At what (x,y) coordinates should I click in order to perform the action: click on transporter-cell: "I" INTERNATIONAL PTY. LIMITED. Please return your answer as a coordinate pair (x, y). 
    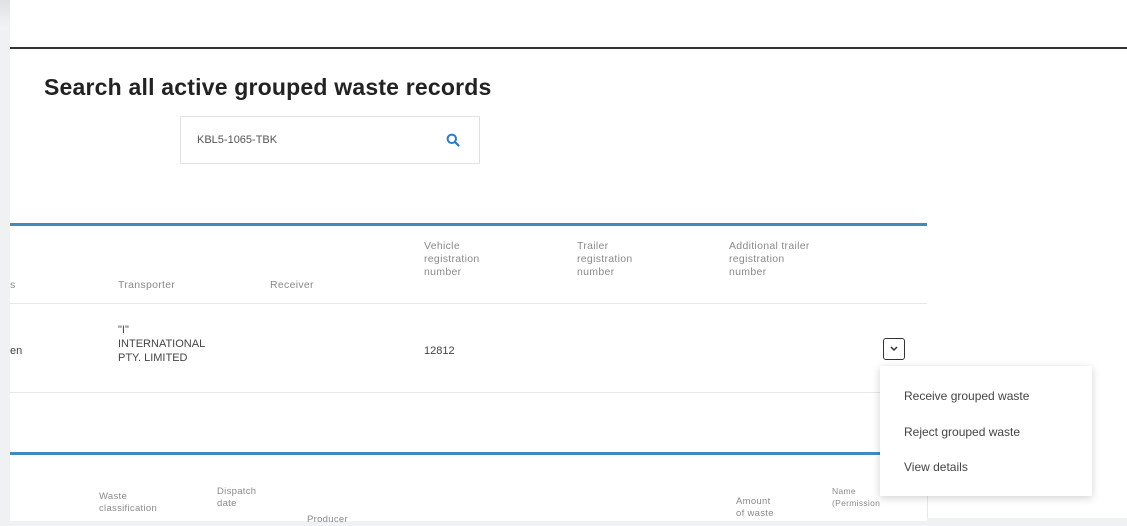
    Looking at the image, I should click on (161, 344).